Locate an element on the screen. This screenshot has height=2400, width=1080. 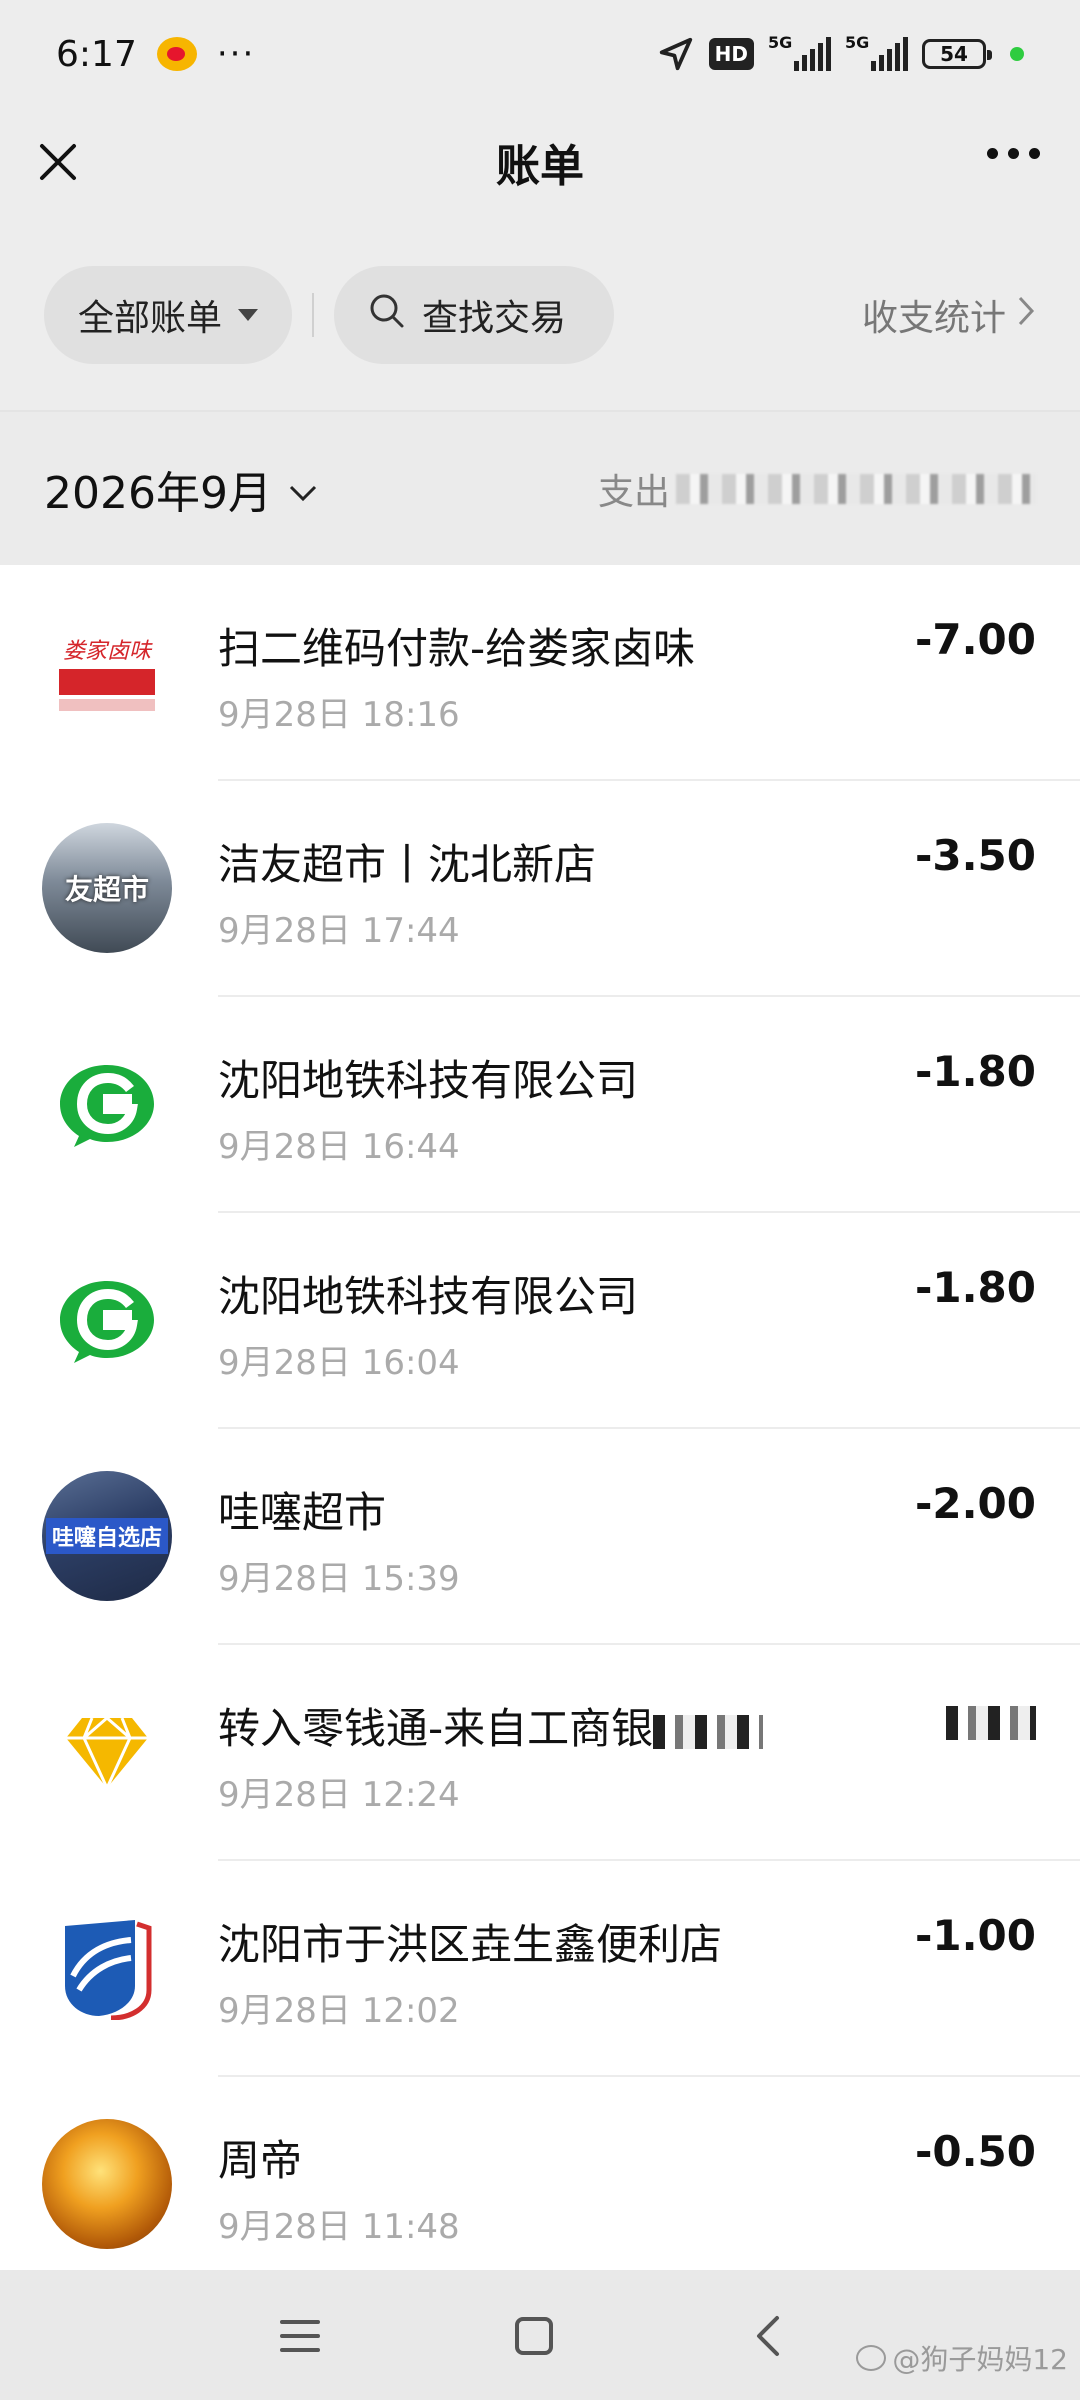
avatar-photo-text: 友超市 is located at coordinates (106, 889).